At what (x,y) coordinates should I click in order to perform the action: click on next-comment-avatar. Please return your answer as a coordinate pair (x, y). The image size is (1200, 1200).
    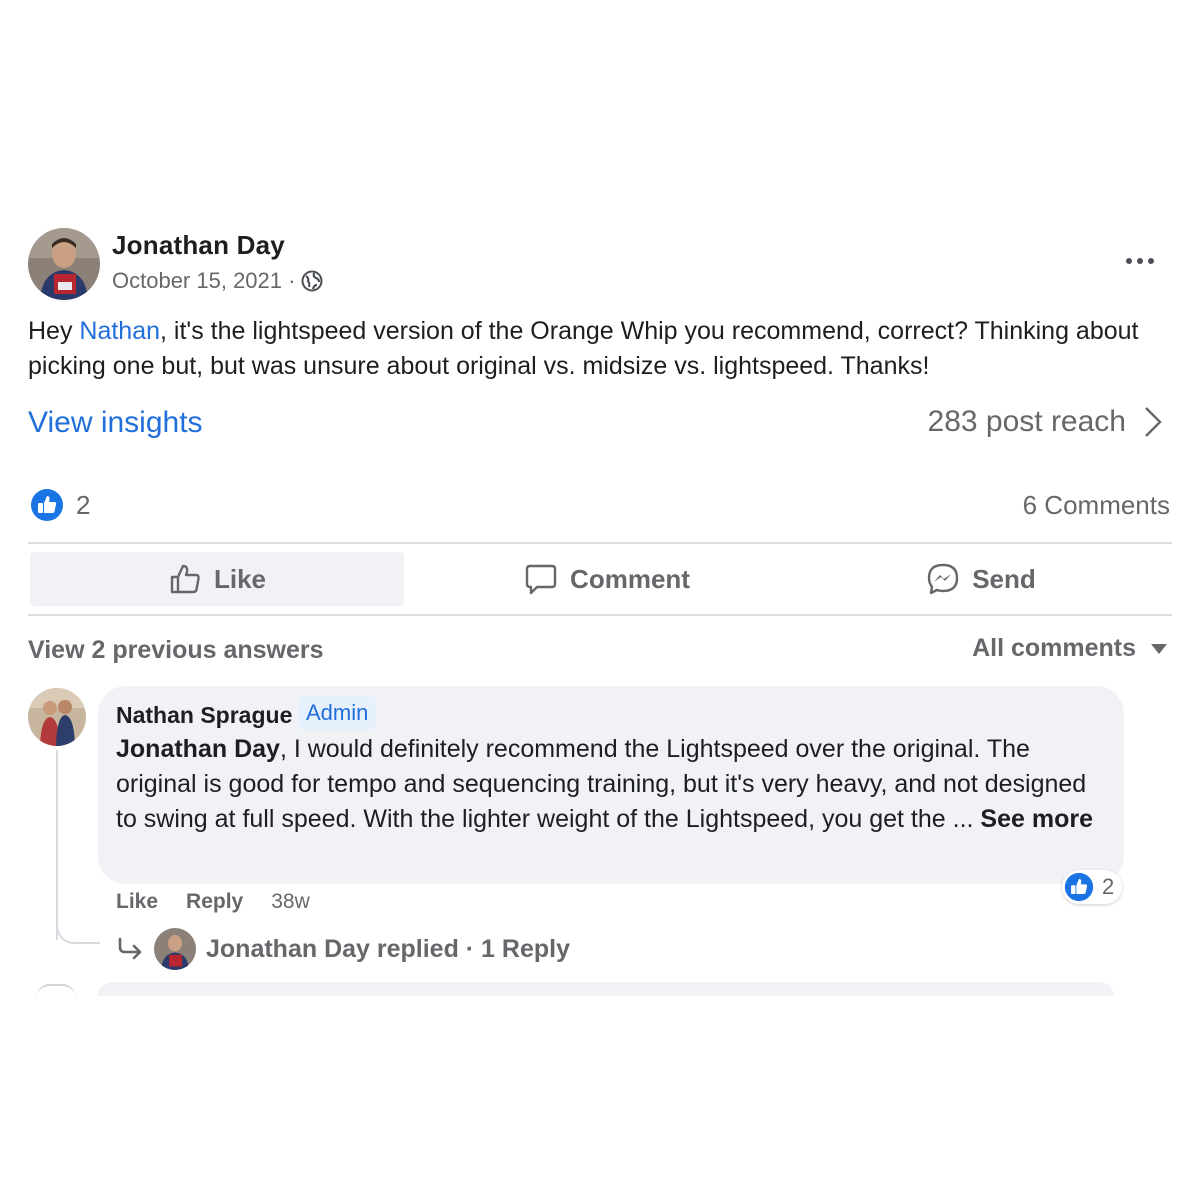
    Looking at the image, I should click on (56, 991).